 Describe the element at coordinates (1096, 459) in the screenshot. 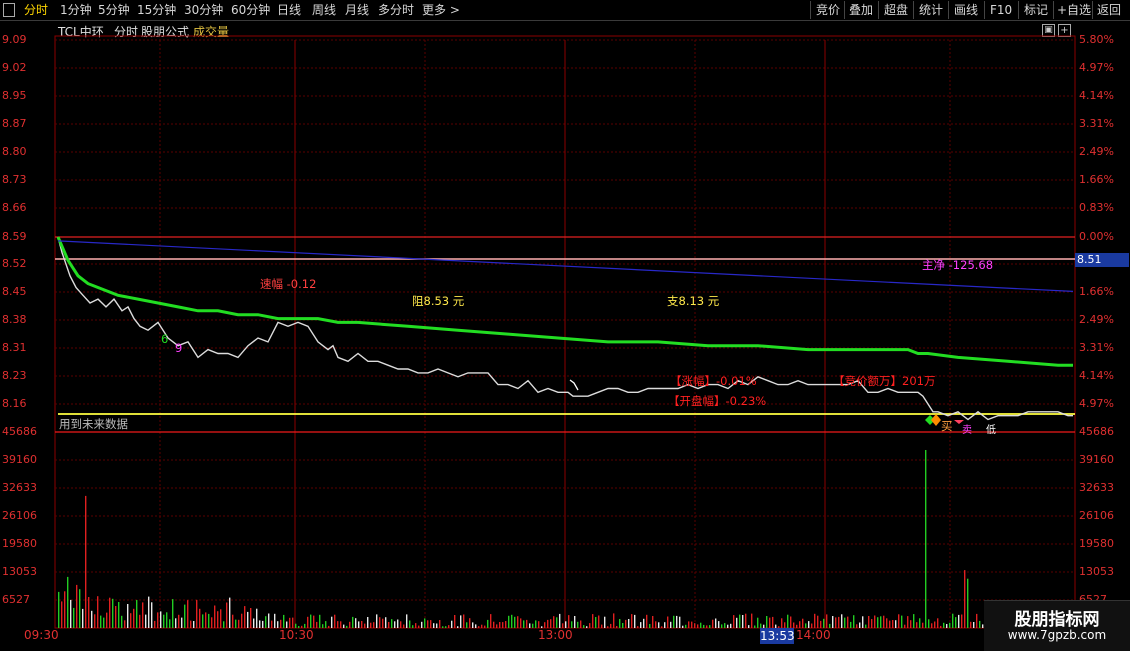

I see `volume-tick-label: 39160` at that location.